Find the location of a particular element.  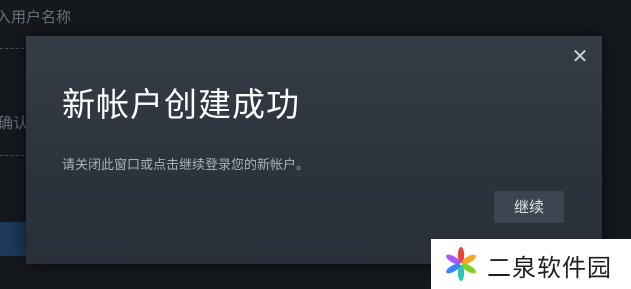

continue-button: 继续 is located at coordinates (529, 207).